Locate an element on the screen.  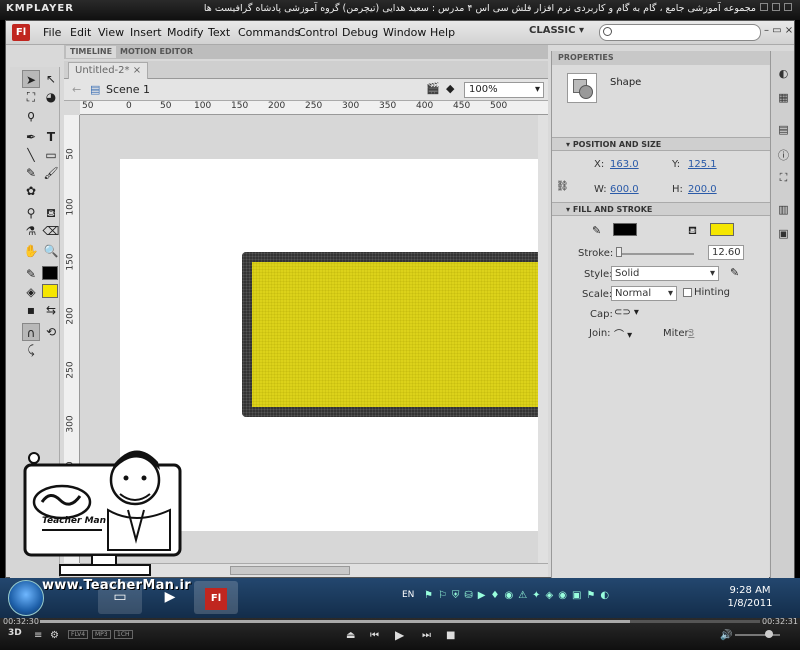
info-panel-icon: ⓘ is located at coordinates (783, 154).